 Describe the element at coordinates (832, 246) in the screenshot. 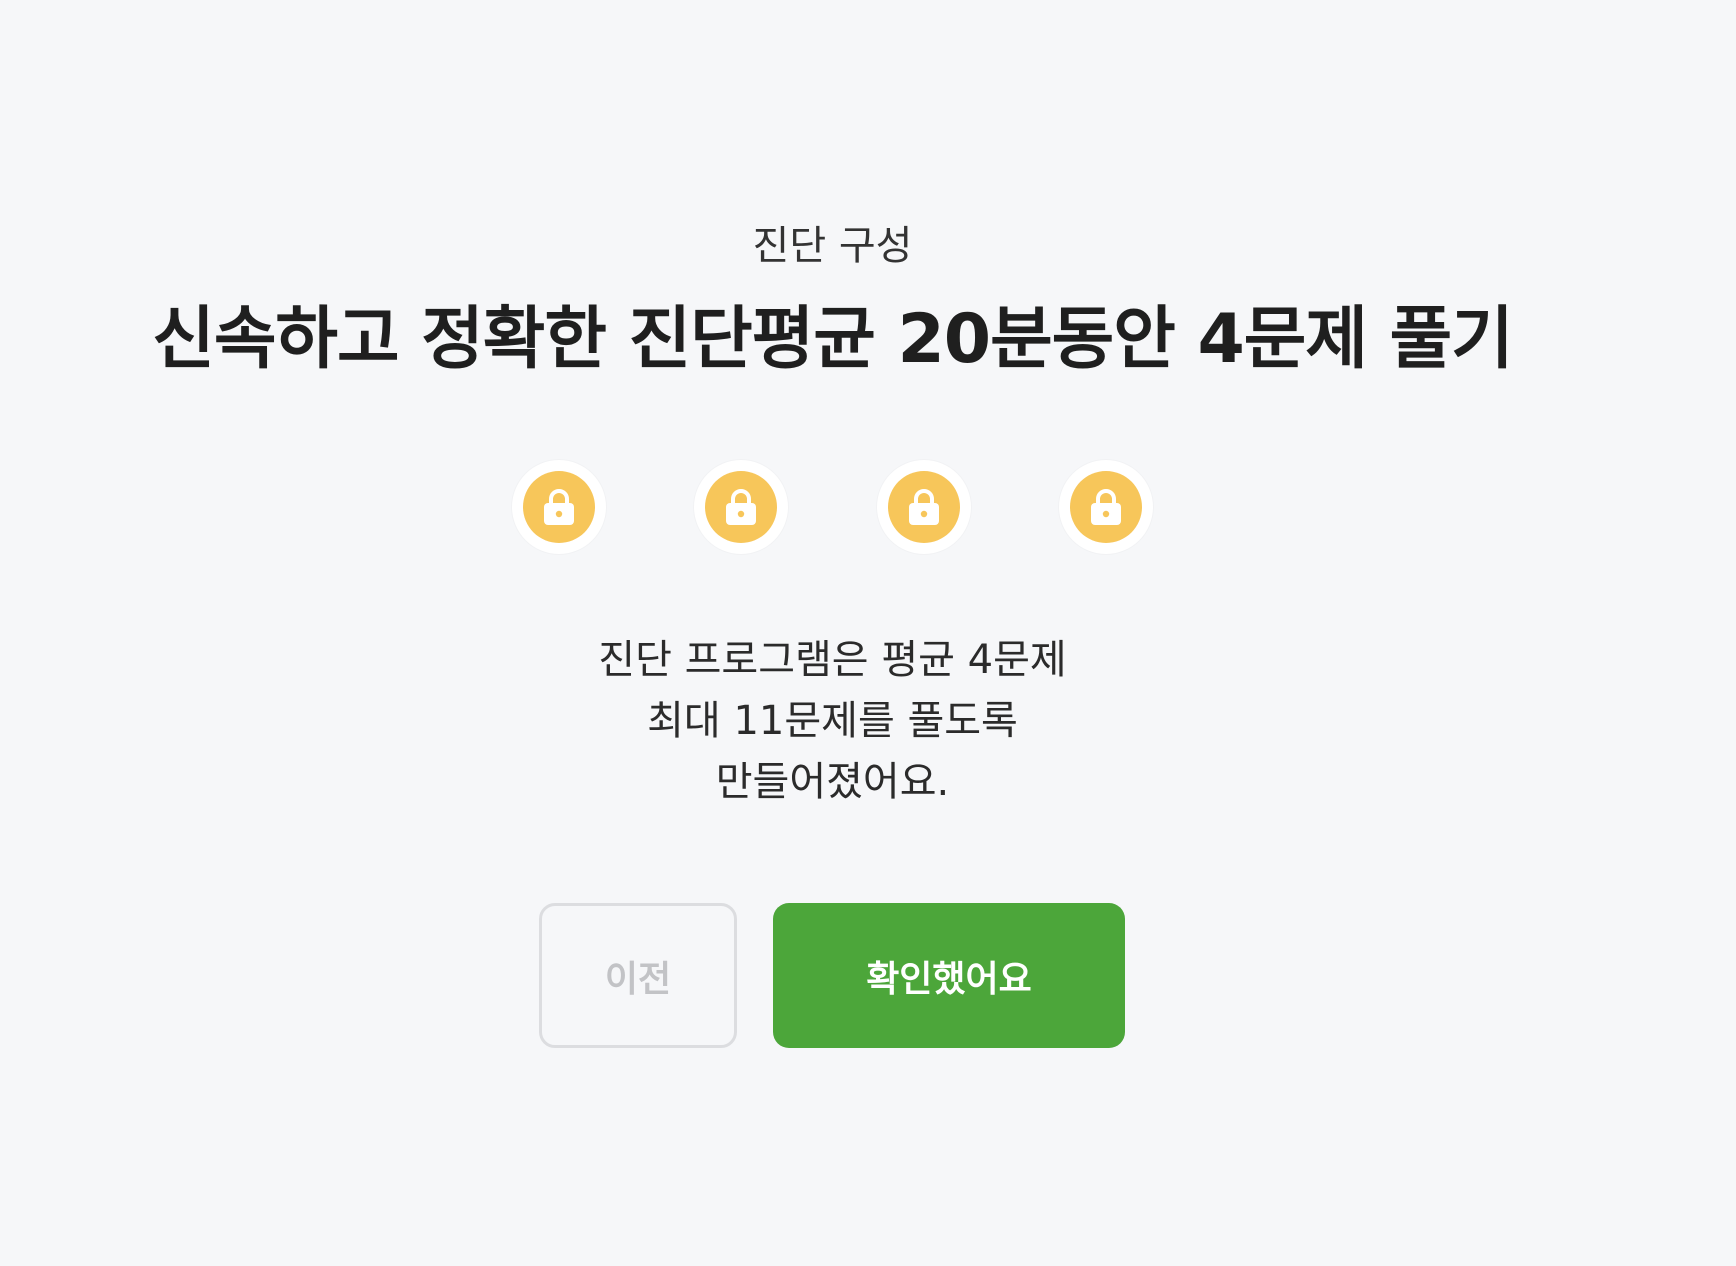

I see `section-eyebrow: 진단 구성` at that location.